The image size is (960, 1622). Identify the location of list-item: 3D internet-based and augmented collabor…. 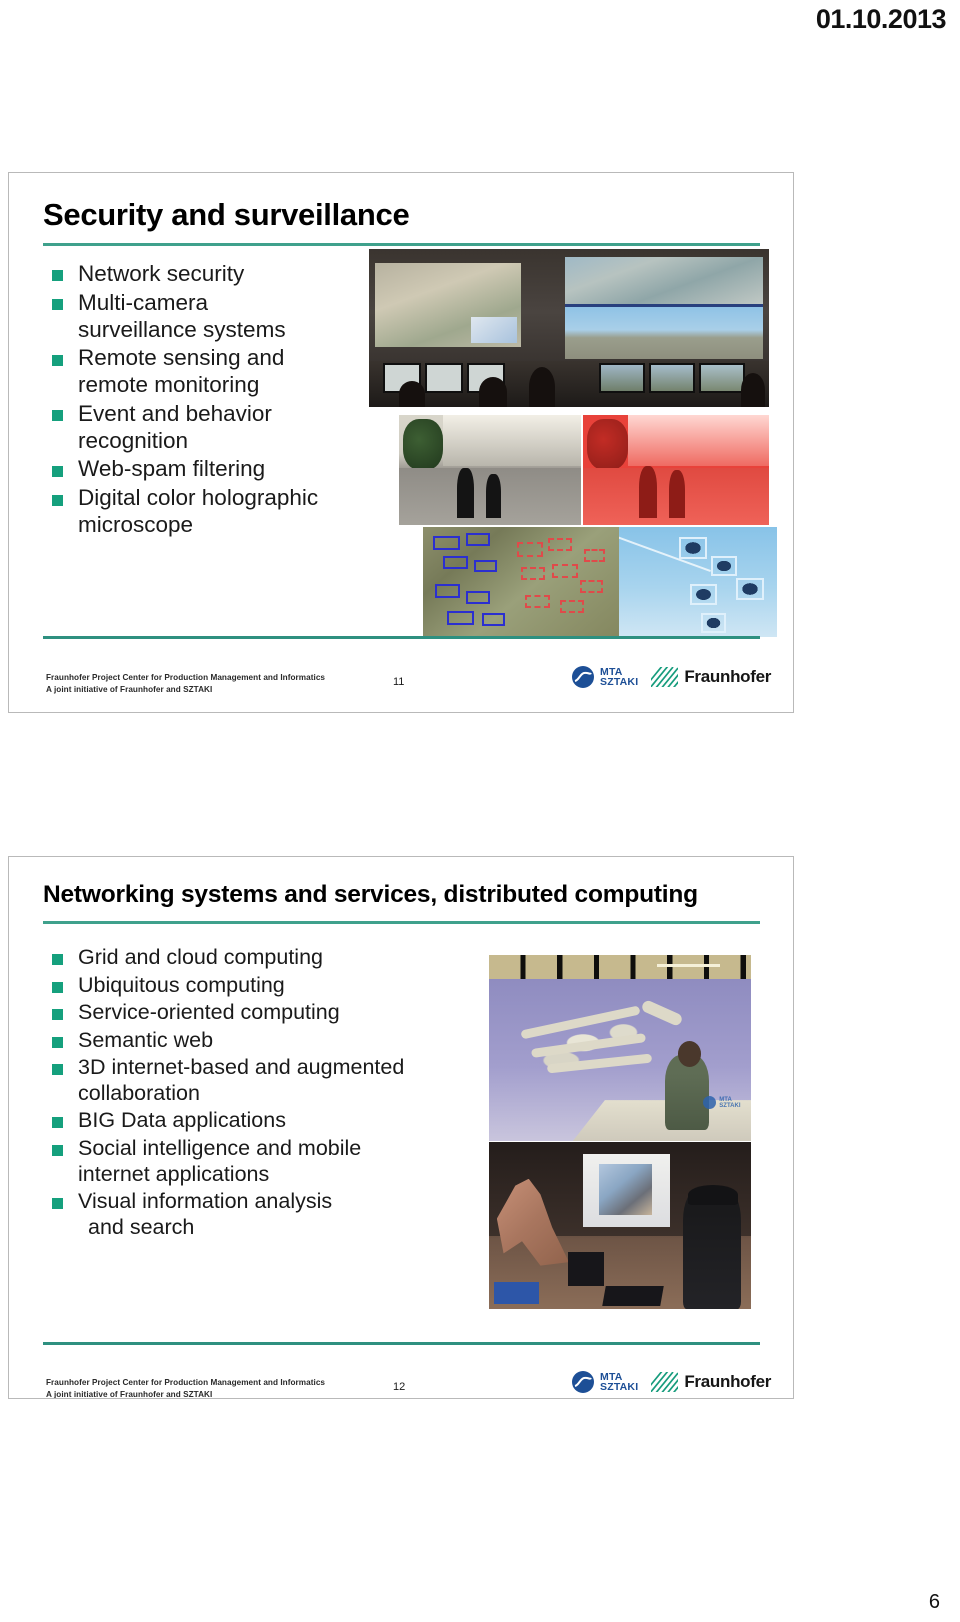
(259, 1080).